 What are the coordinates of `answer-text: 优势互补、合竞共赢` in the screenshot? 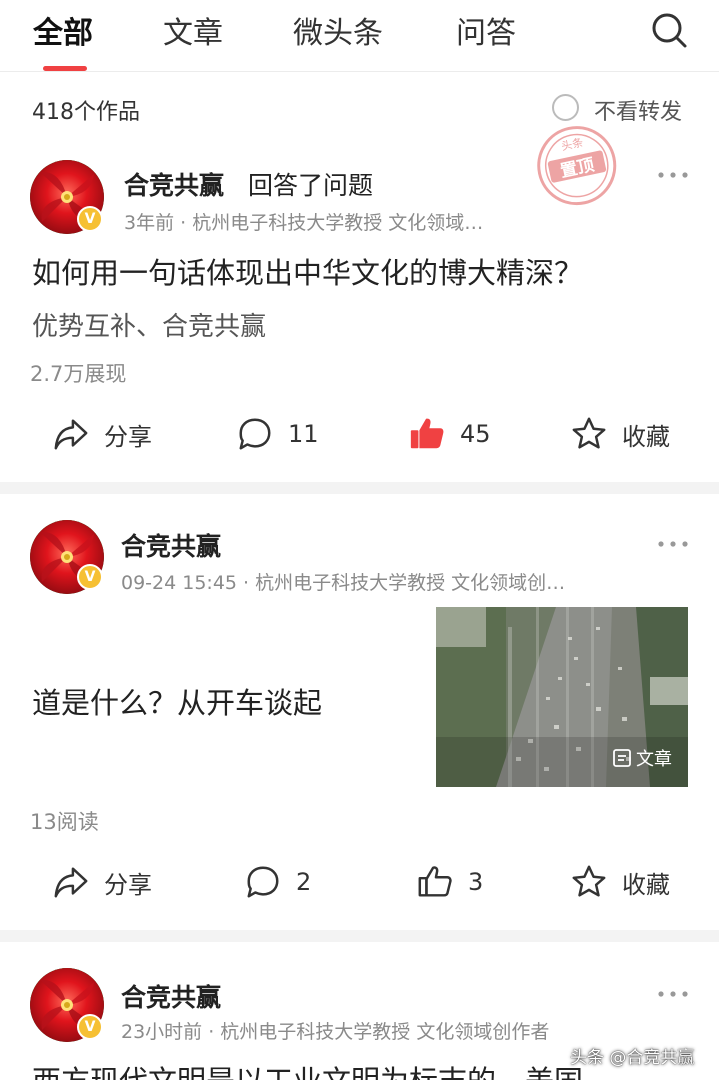 It's located at (149, 324).